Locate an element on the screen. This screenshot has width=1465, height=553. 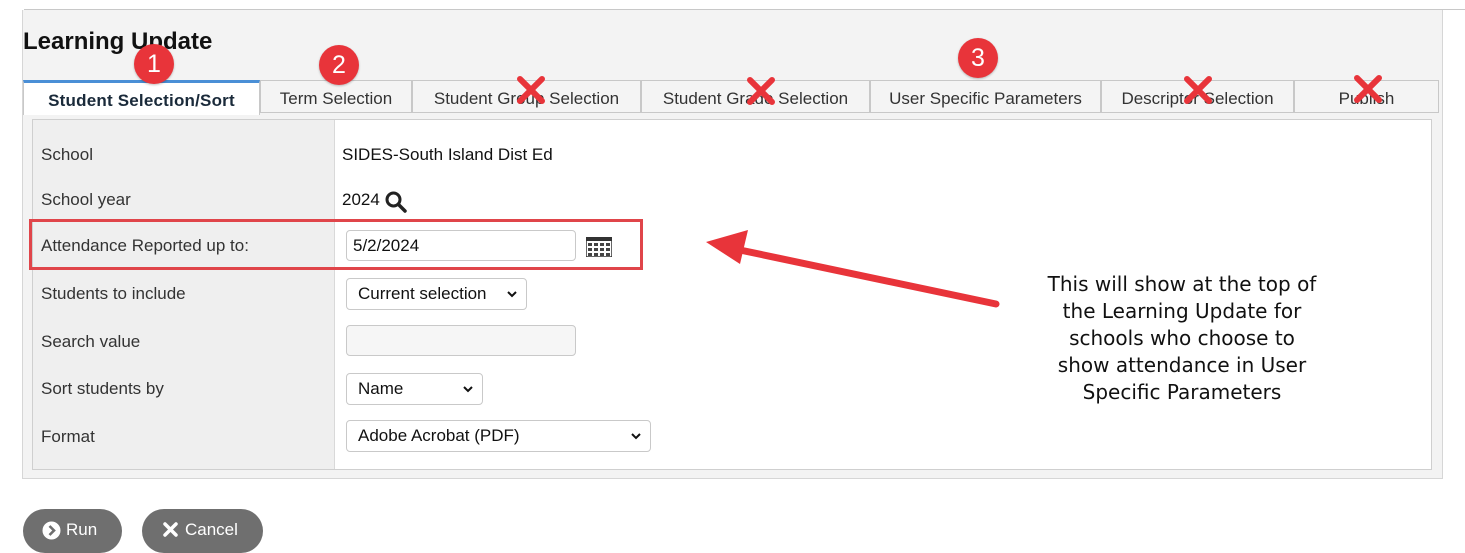
tab-user-specific-parameters: User Specific Parameters is located at coordinates (985, 96).